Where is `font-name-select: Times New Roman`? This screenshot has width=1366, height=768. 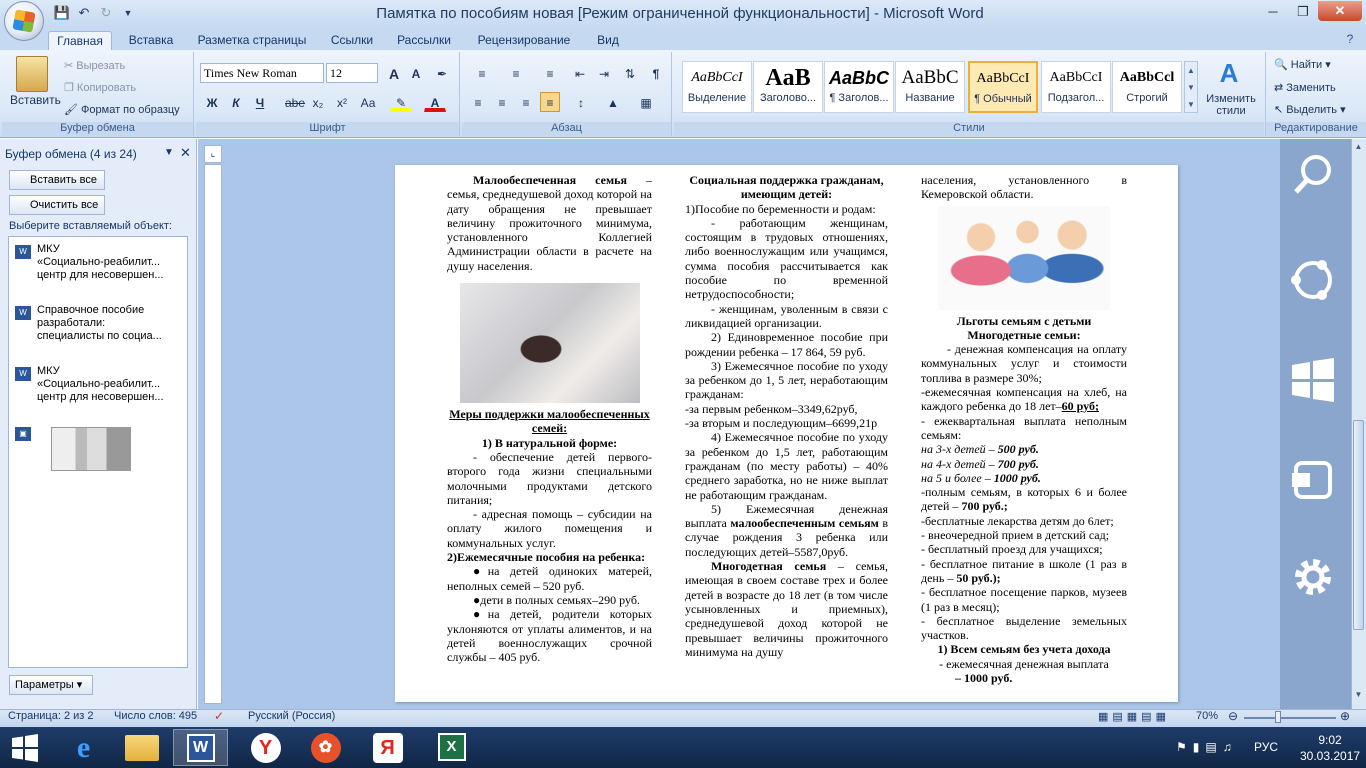 font-name-select: Times New Roman is located at coordinates (262, 73).